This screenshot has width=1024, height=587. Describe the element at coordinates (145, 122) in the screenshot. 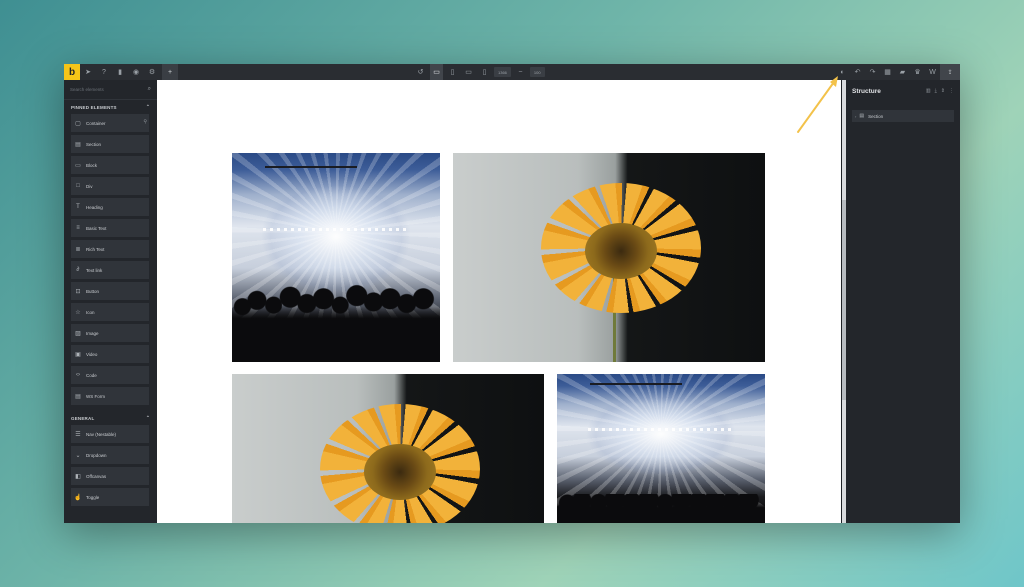

I see `pin-icon: ⚲` at that location.